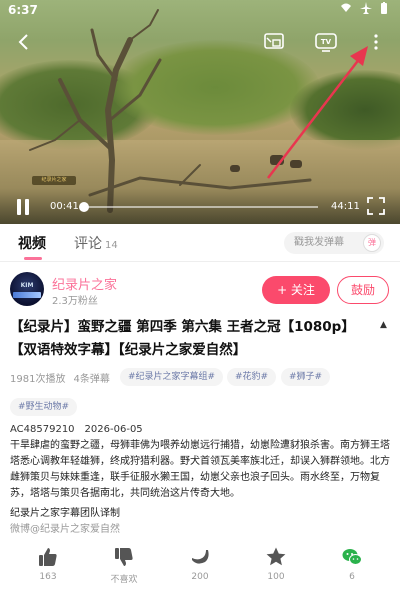 This screenshot has height=596, width=400. What do you see at coordinates (319, 242) in the screenshot?
I see `danmaku-placeholder: 戳我发弹幕` at bounding box center [319, 242].